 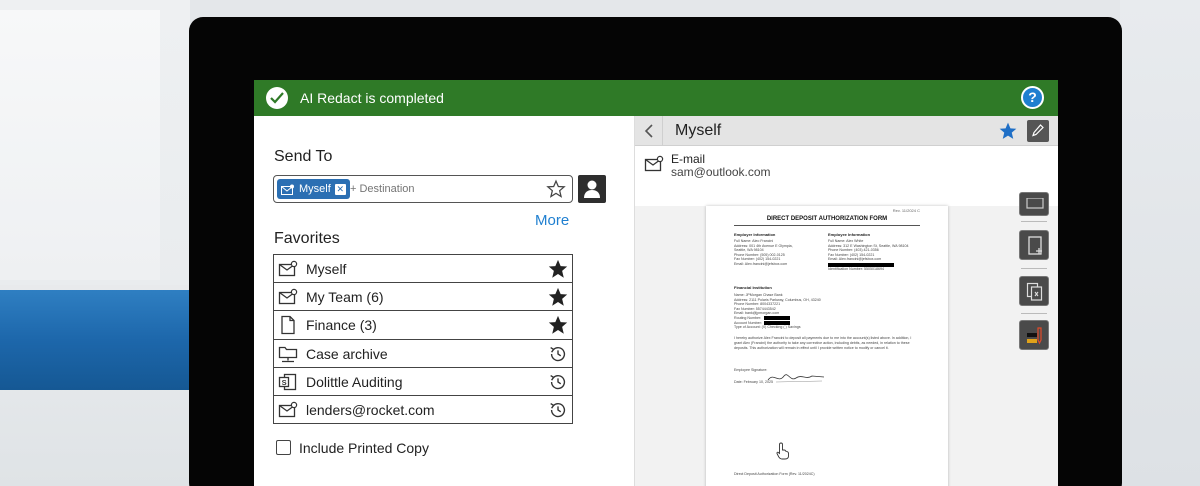 I want to click on recipient-chip-label: Myself, so click(x=315, y=189).